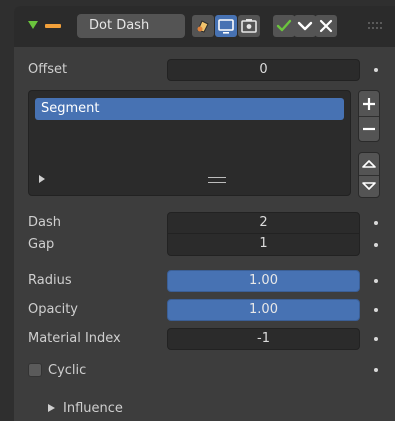 This screenshot has width=395, height=421. I want to click on chevron-up-icon, so click(369, 164).